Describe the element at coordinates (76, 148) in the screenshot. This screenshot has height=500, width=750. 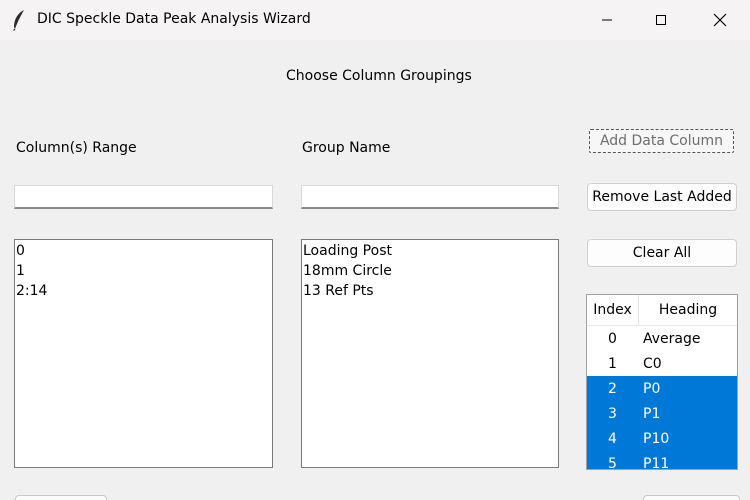
I see `column-range-label: Column(s) Range` at that location.